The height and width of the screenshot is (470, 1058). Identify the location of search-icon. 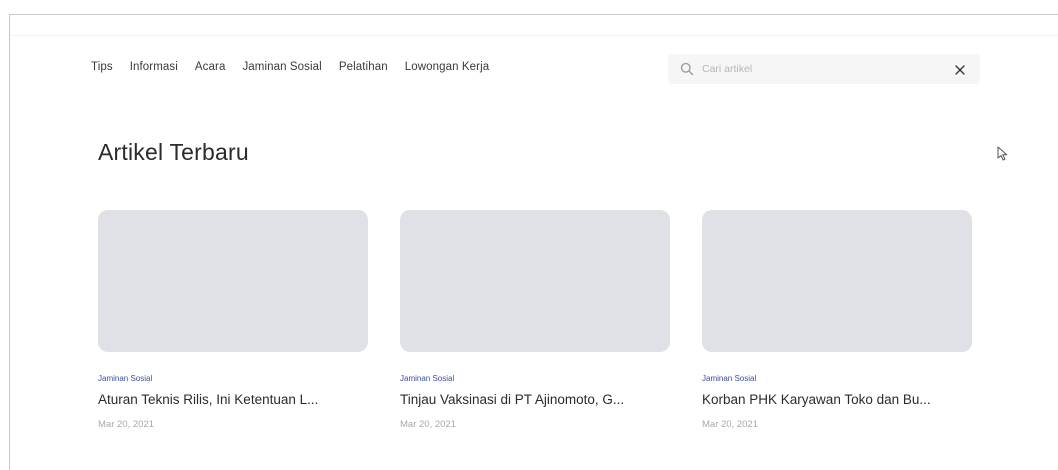
(687, 69).